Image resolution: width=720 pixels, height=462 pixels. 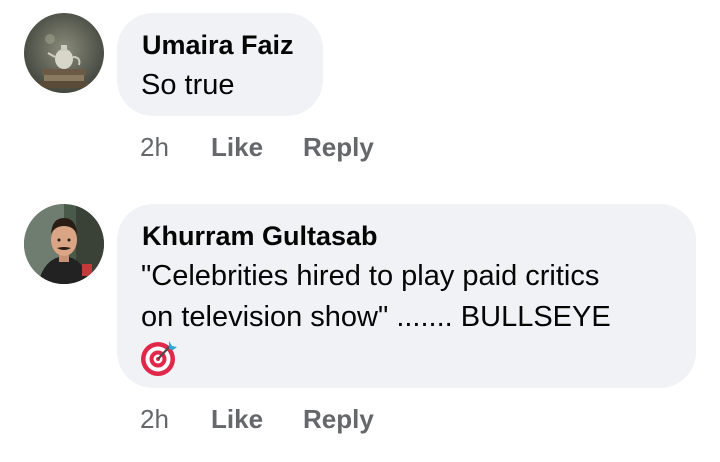 I want to click on like-button: Like, so click(x=237, y=419).